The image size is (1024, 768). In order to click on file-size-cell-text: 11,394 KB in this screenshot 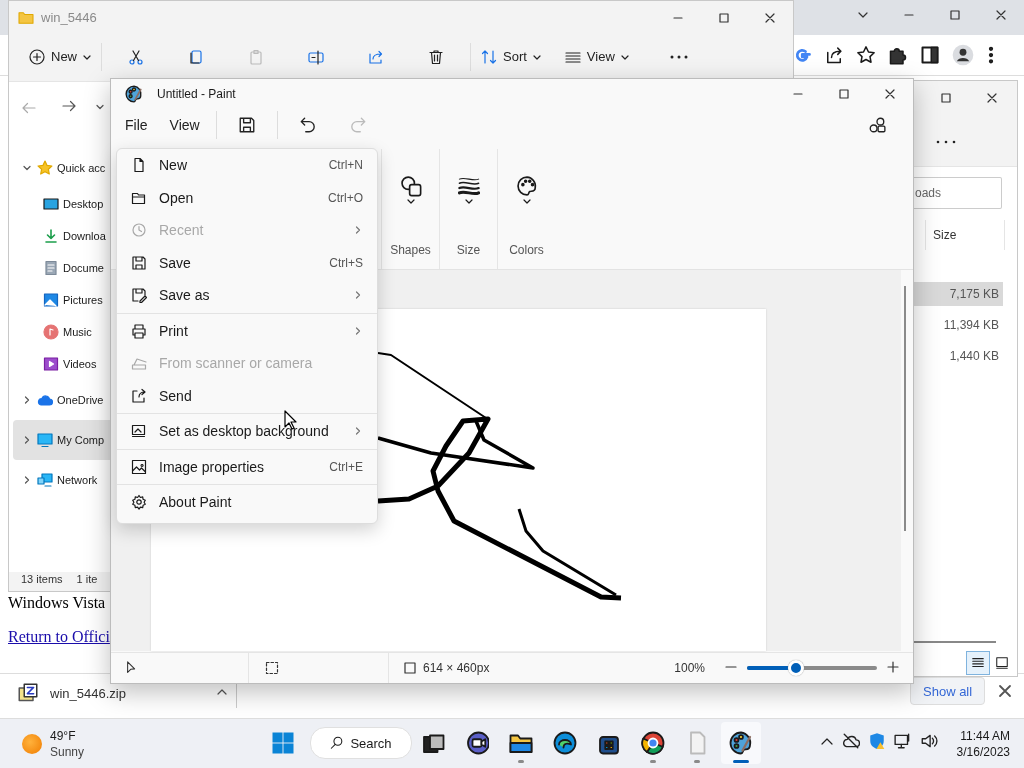, I will do `click(971, 325)`.